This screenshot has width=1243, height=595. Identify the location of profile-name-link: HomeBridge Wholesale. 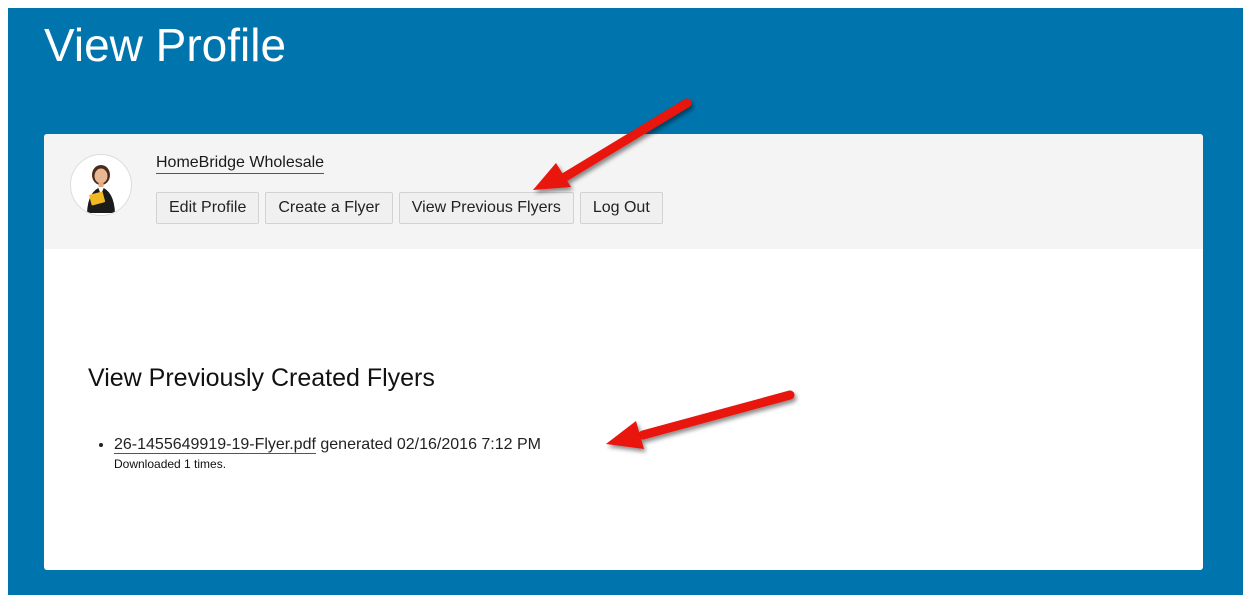
(240, 164).